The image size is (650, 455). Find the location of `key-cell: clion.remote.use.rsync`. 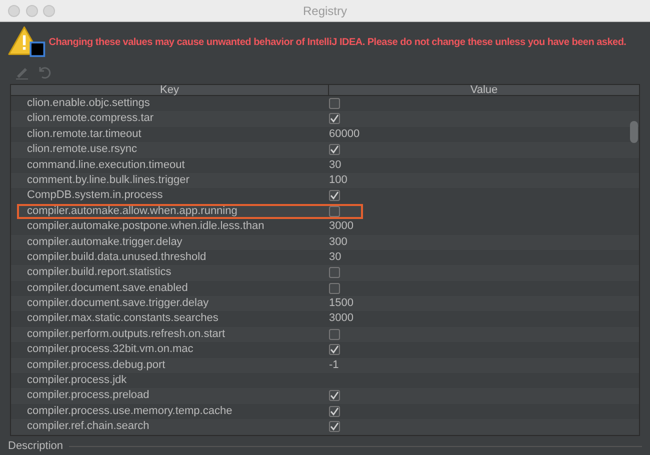

key-cell: clion.remote.use.rsync is located at coordinates (82, 149).